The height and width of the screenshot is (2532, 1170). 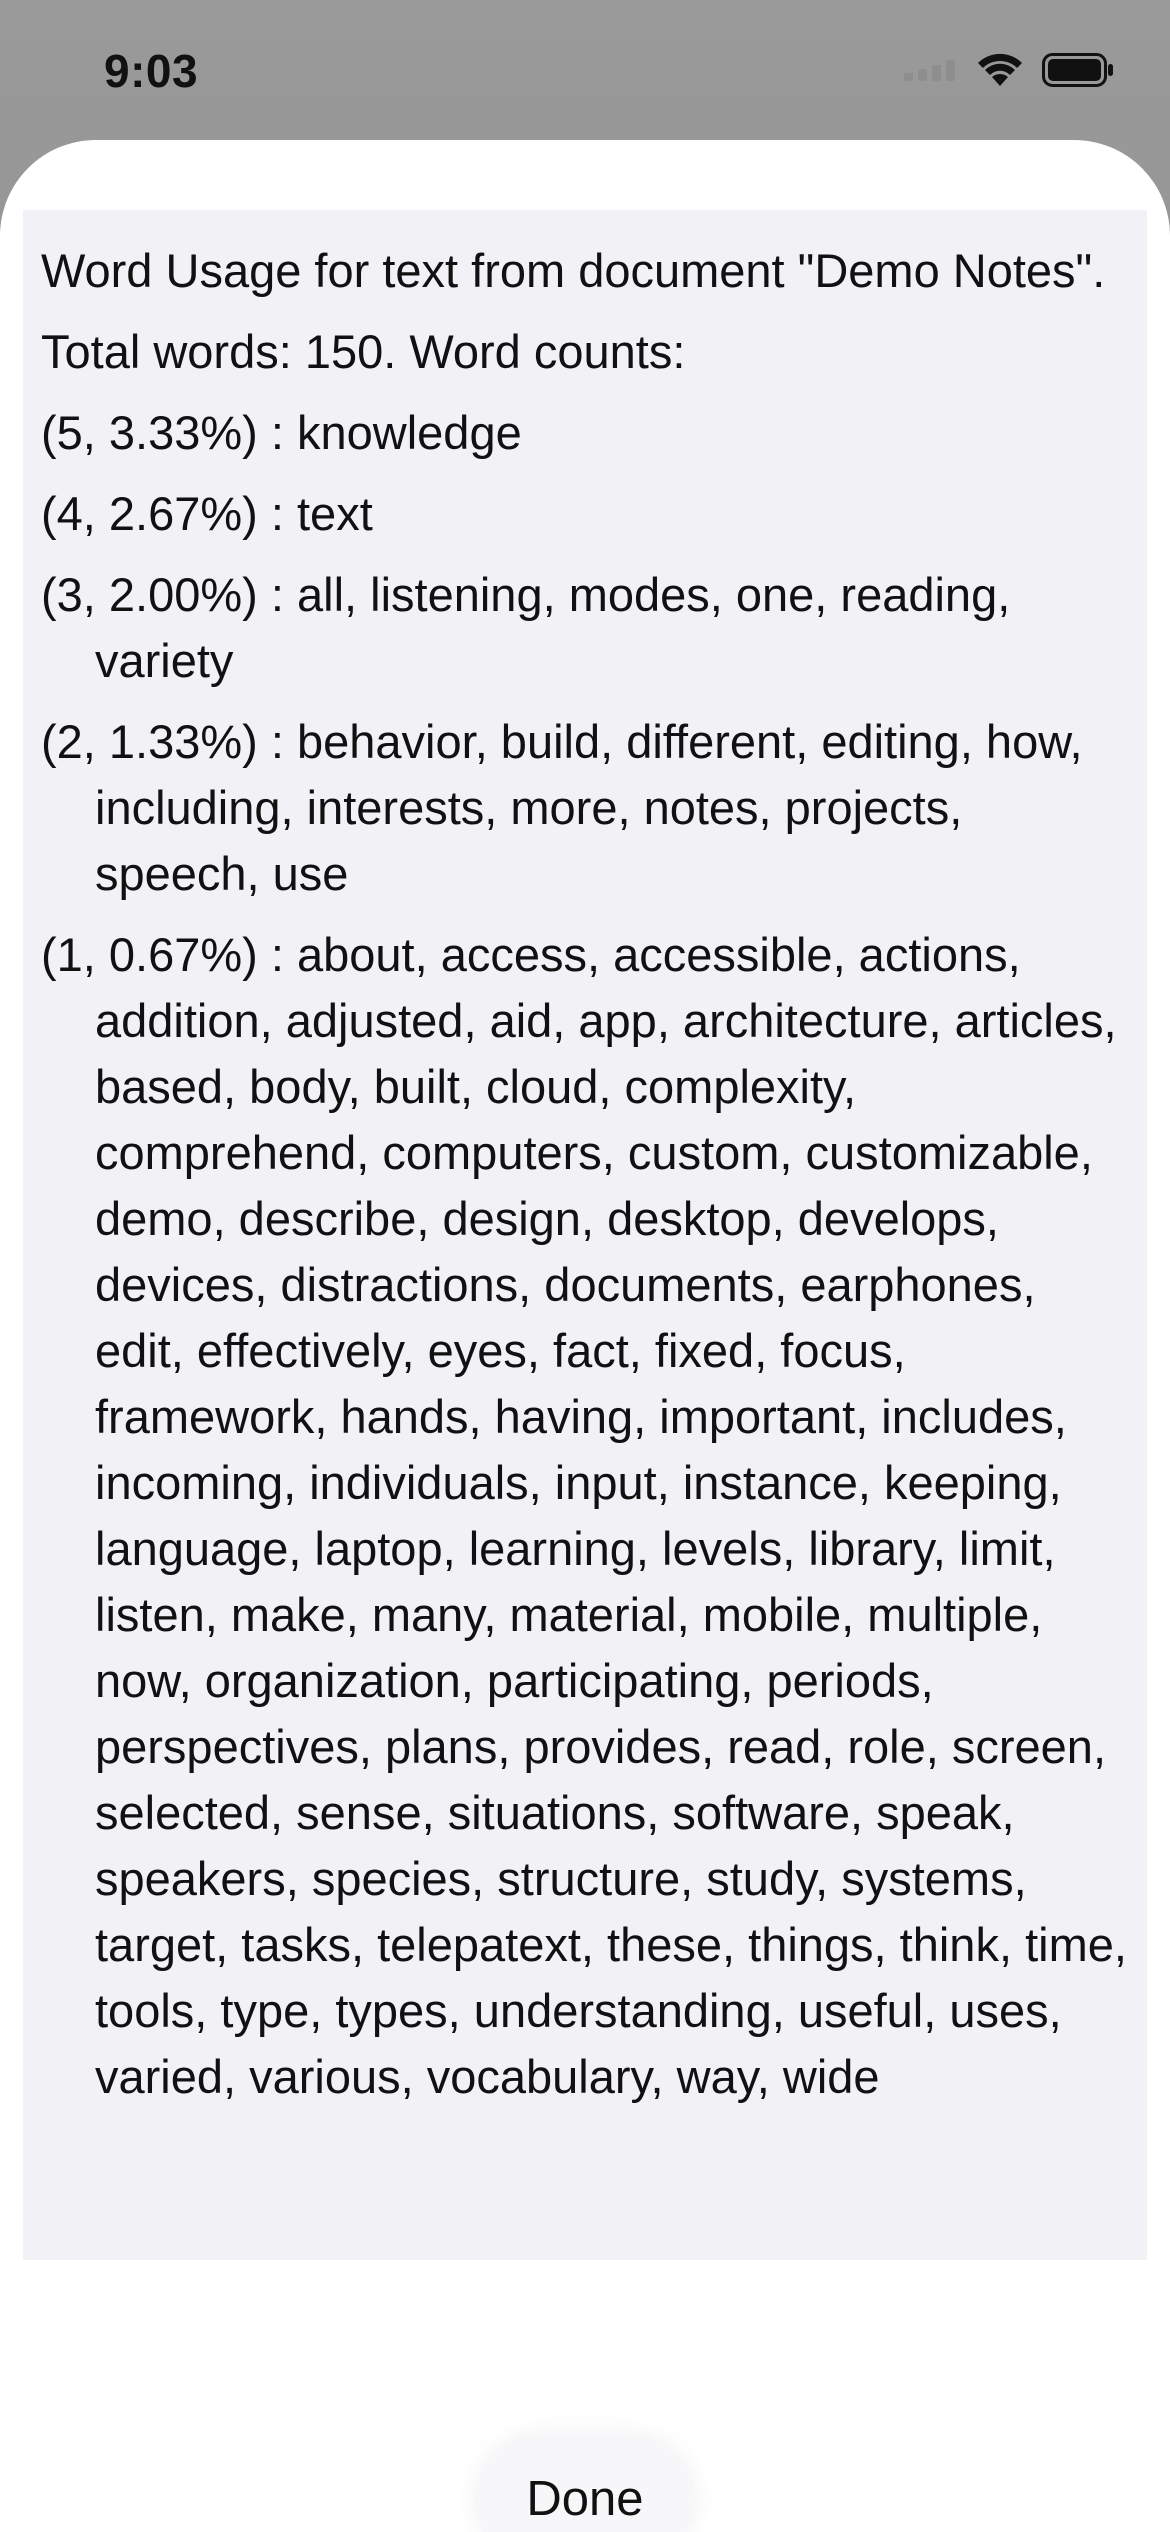 What do you see at coordinates (931, 72) in the screenshot?
I see `cellular-signal-icon` at bounding box center [931, 72].